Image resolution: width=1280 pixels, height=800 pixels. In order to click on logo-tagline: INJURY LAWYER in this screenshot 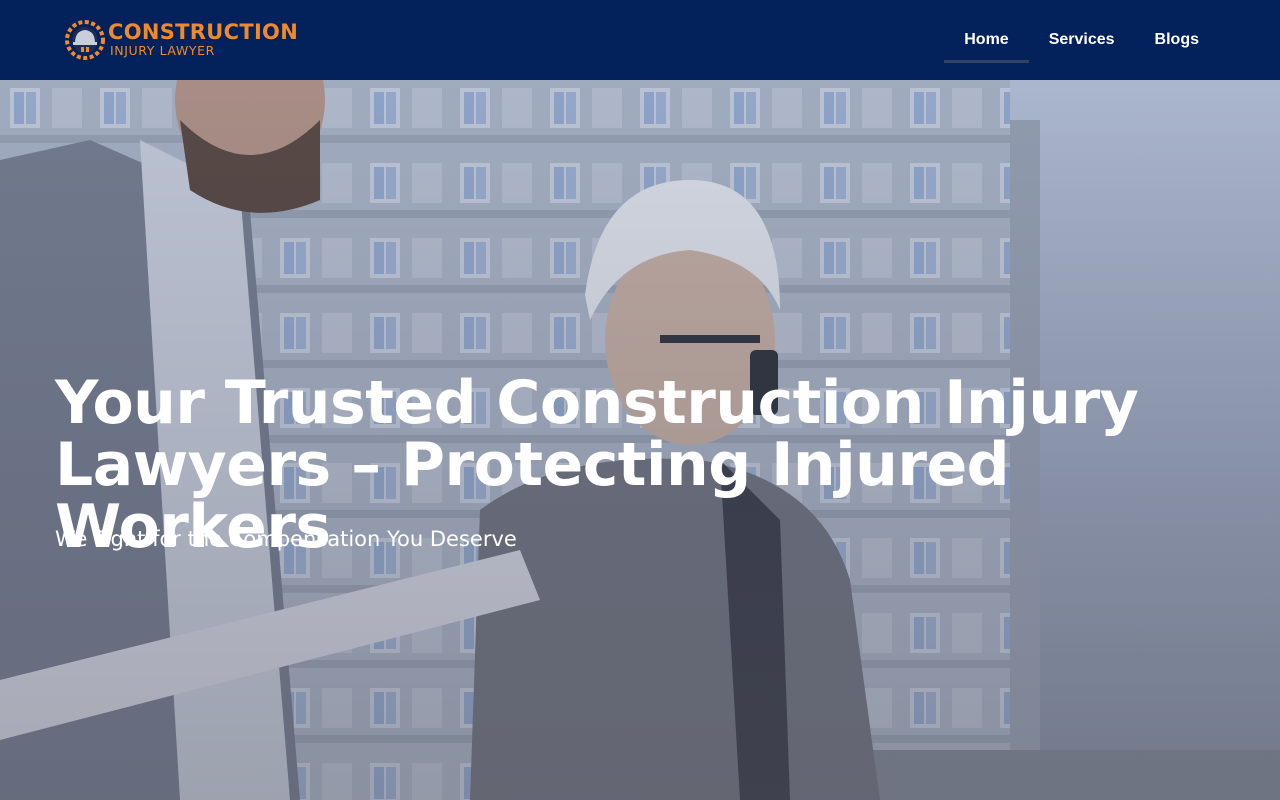, I will do `click(162, 51)`.